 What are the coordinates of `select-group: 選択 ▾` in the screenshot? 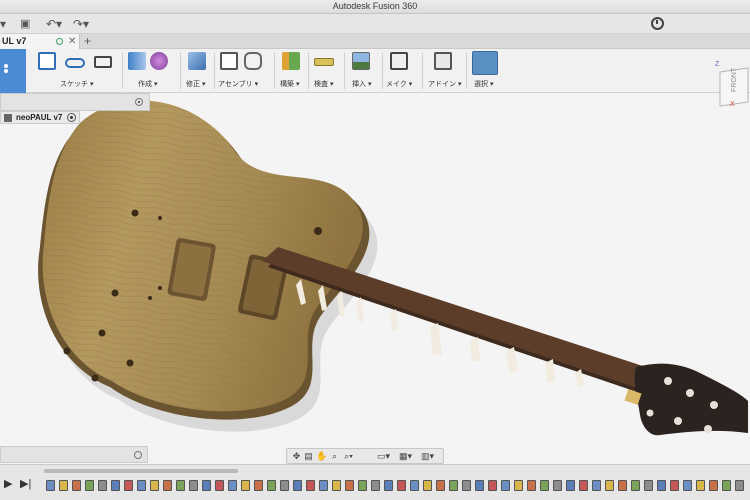 It's located at (486, 71).